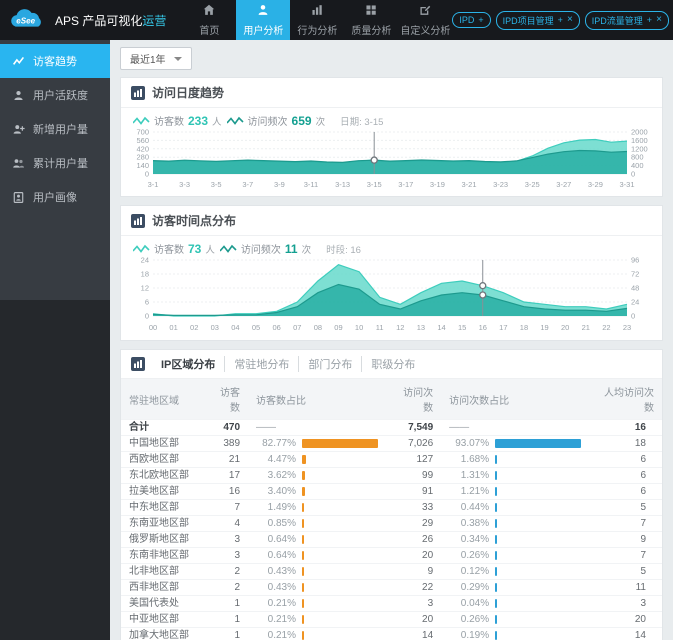  I want to click on tab-residence: 常驻地分布, so click(261, 364).